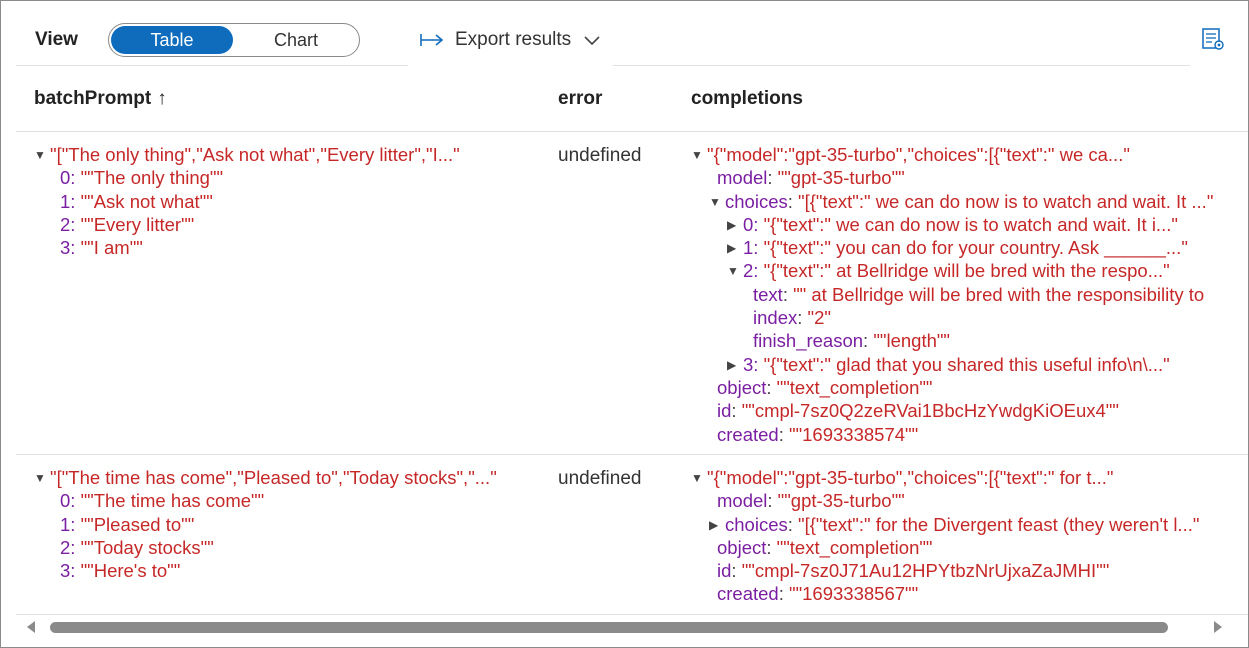  Describe the element at coordinates (609, 627) in the screenshot. I see `scrollbar-thumb` at that location.